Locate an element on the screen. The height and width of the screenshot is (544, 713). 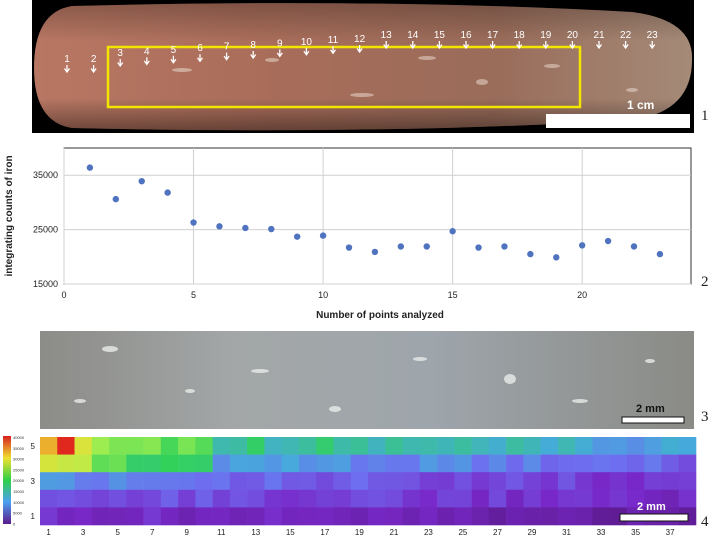
column-label-27: 27 is located at coordinates (497, 532).